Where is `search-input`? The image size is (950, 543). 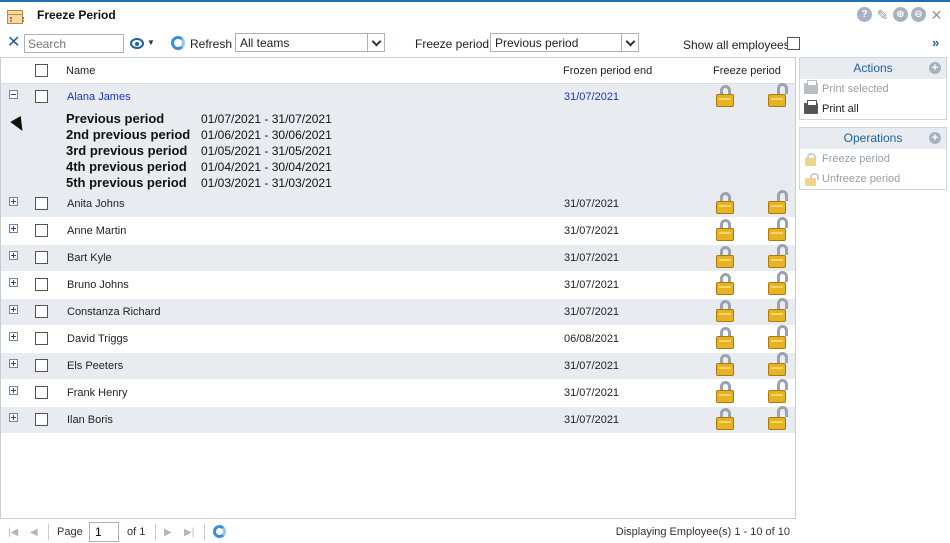
search-input is located at coordinates (74, 43).